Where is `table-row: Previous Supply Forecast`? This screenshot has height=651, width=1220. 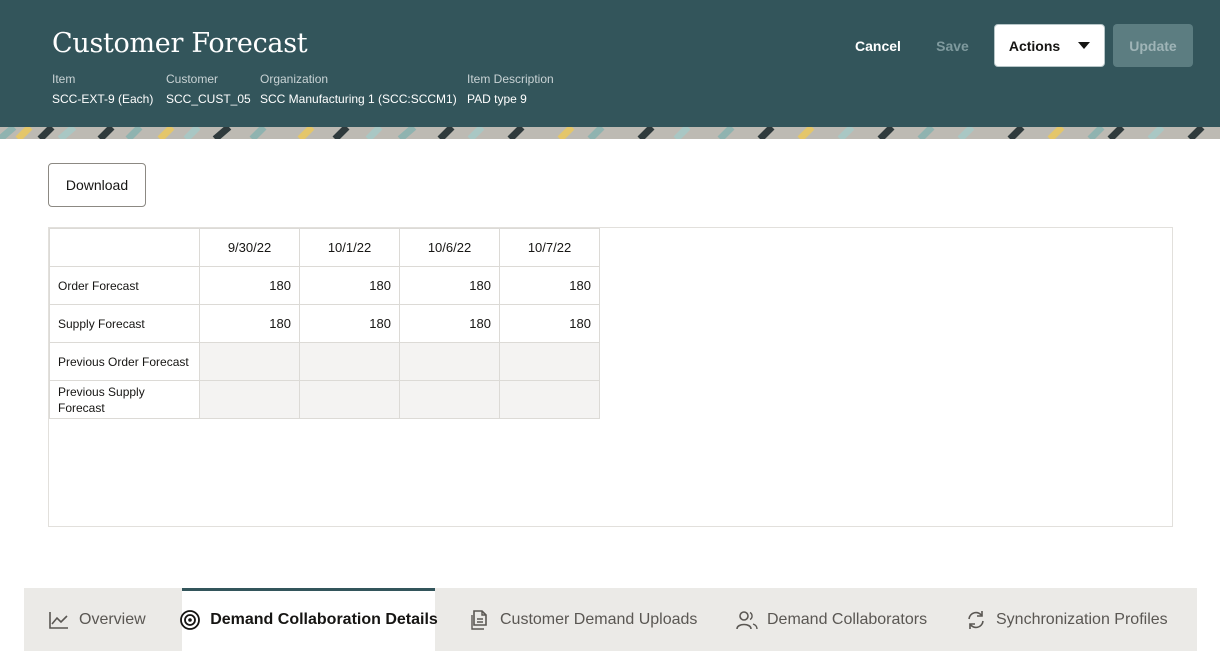
table-row: Previous Supply Forecast is located at coordinates (324, 399).